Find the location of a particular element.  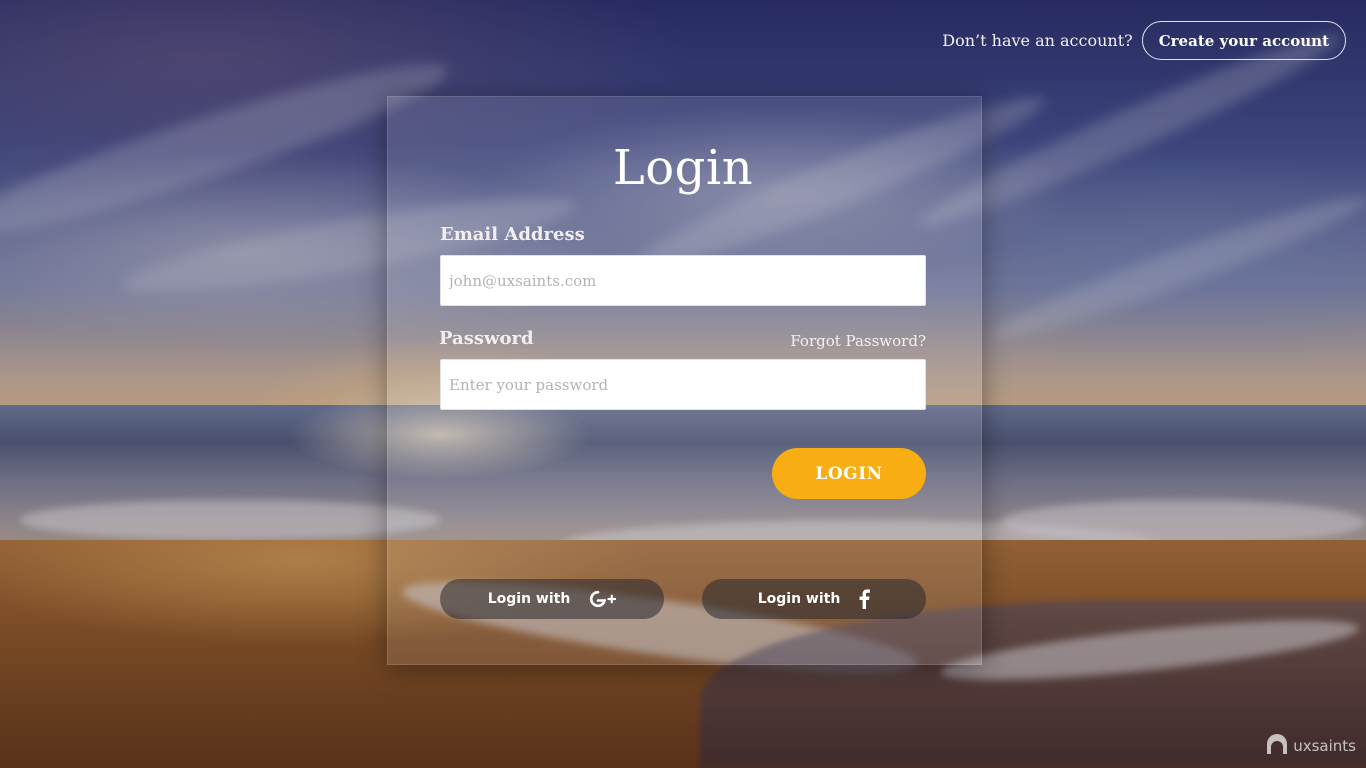

uxsaints-logo-text: uxsaints is located at coordinates (1324, 746).